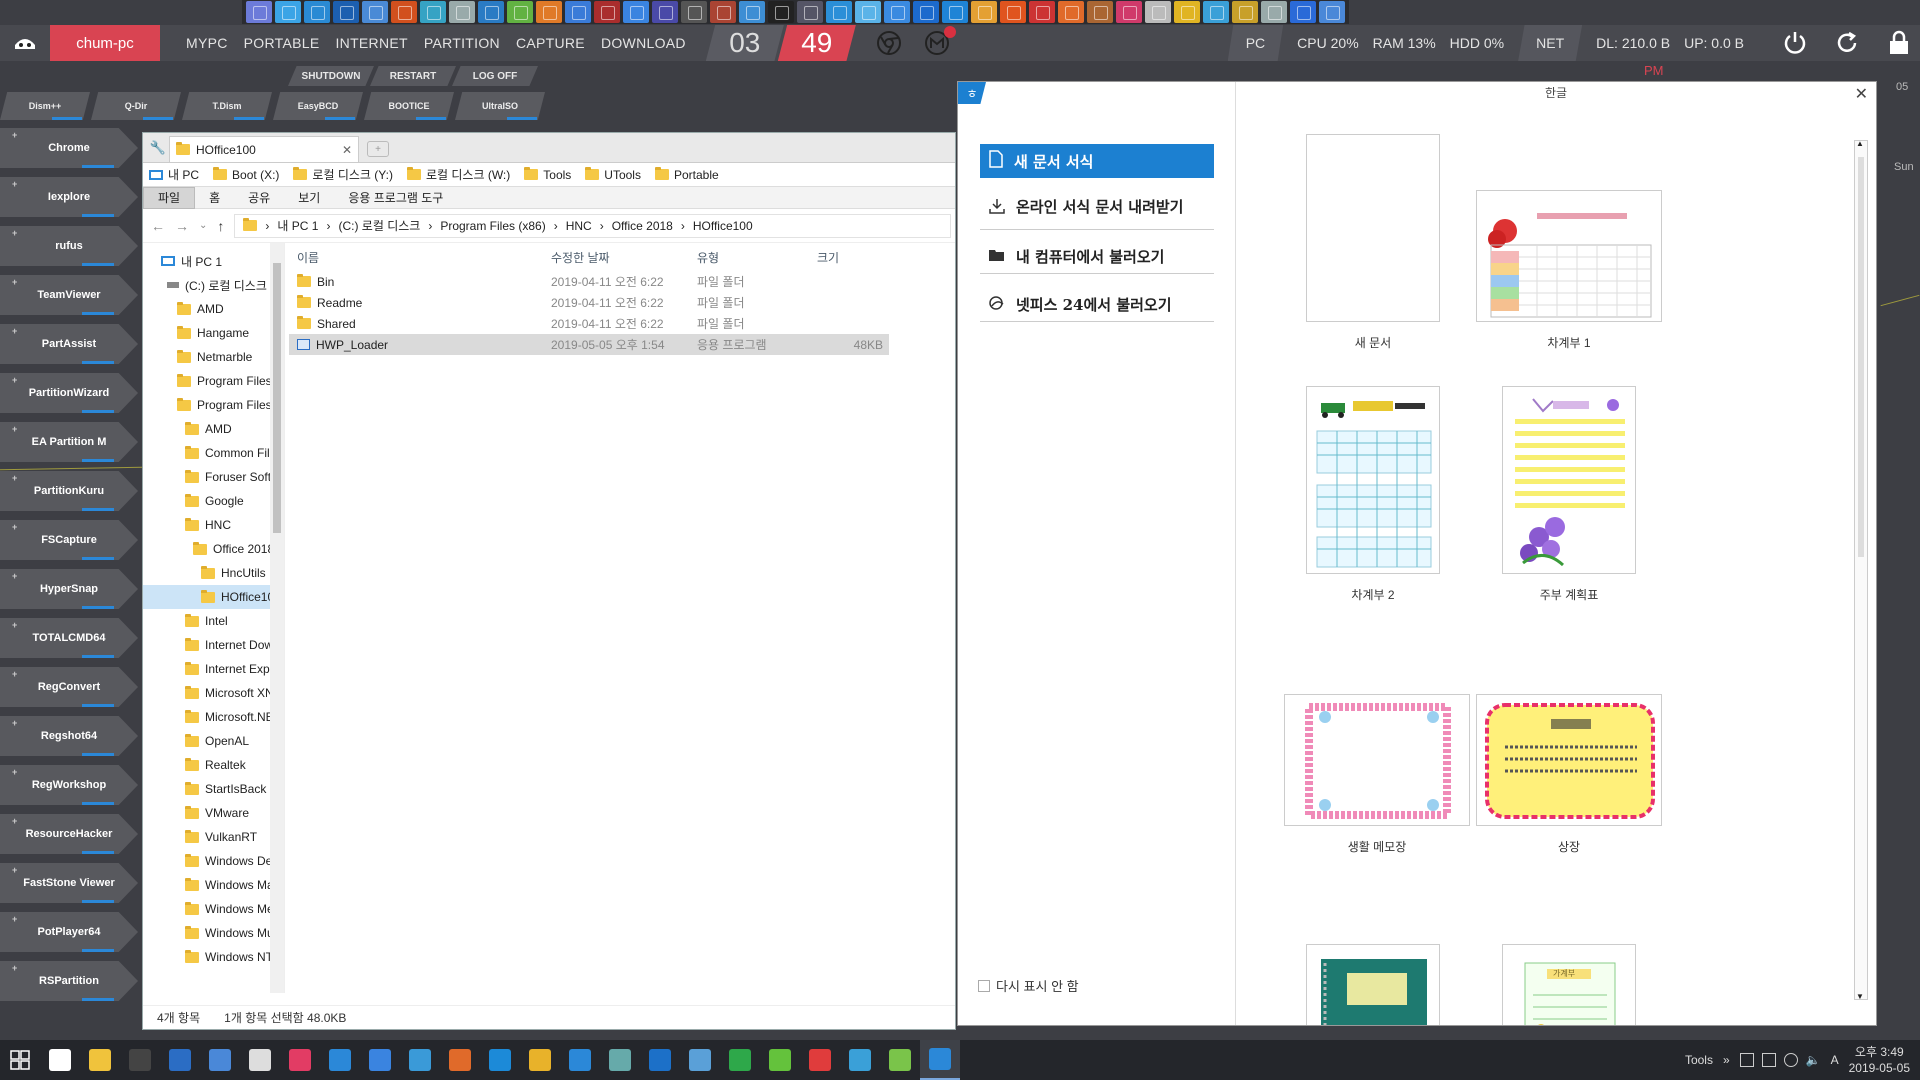  What do you see at coordinates (686, 174) in the screenshot?
I see `favorite-item: Portable` at bounding box center [686, 174].